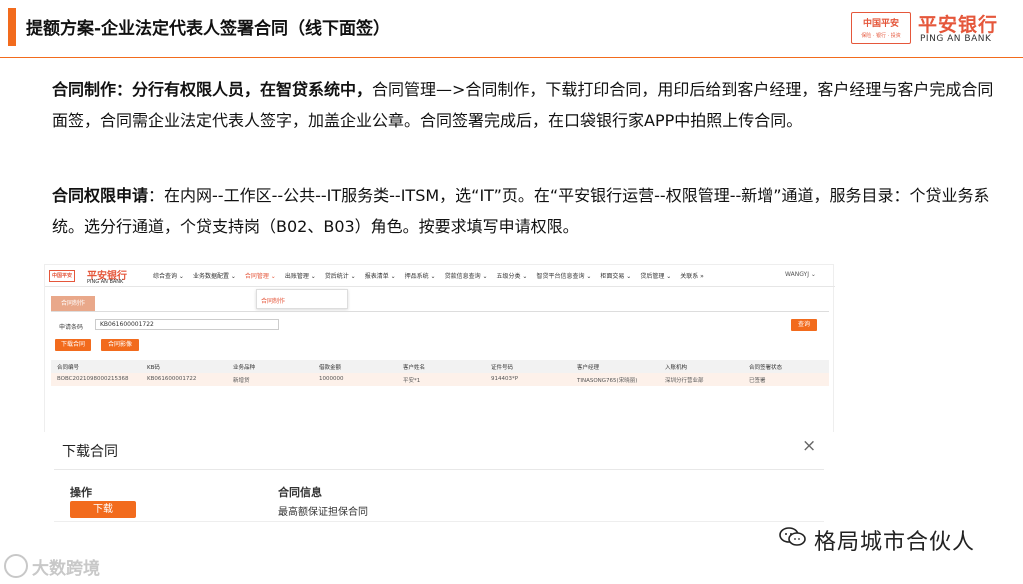 The height and width of the screenshot is (584, 1023). Describe the element at coordinates (168, 276) in the screenshot. I see `nav-menu-item: 综合查询 ⌄` at that location.